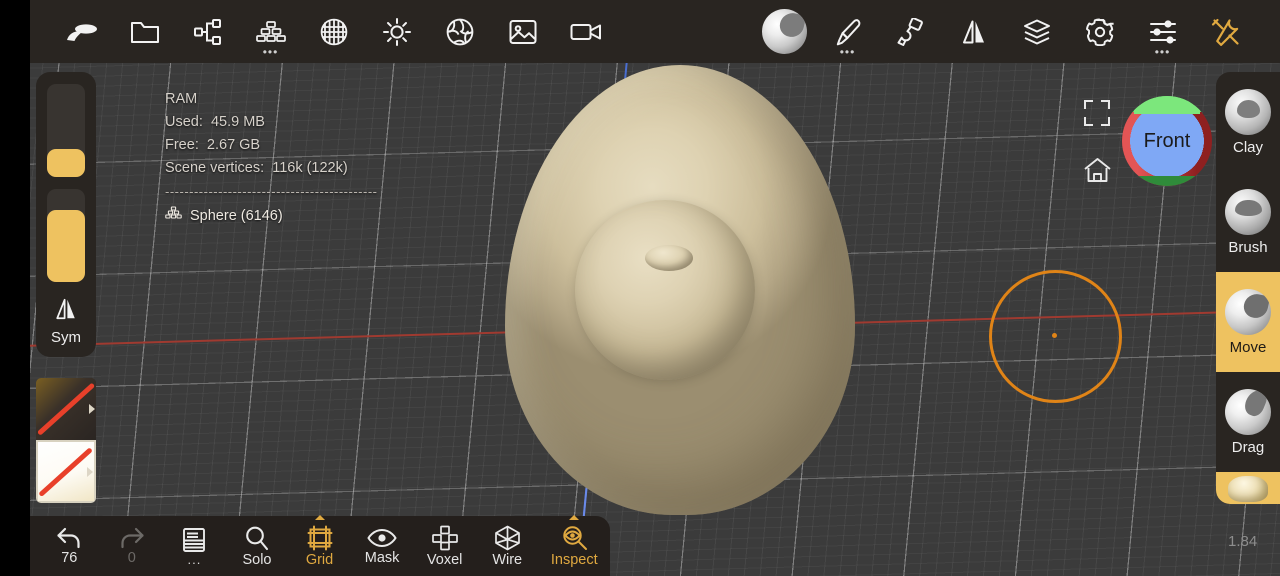  Describe the element at coordinates (1248, 347) in the screenshot. I see `move-tool-label: Move` at that location.